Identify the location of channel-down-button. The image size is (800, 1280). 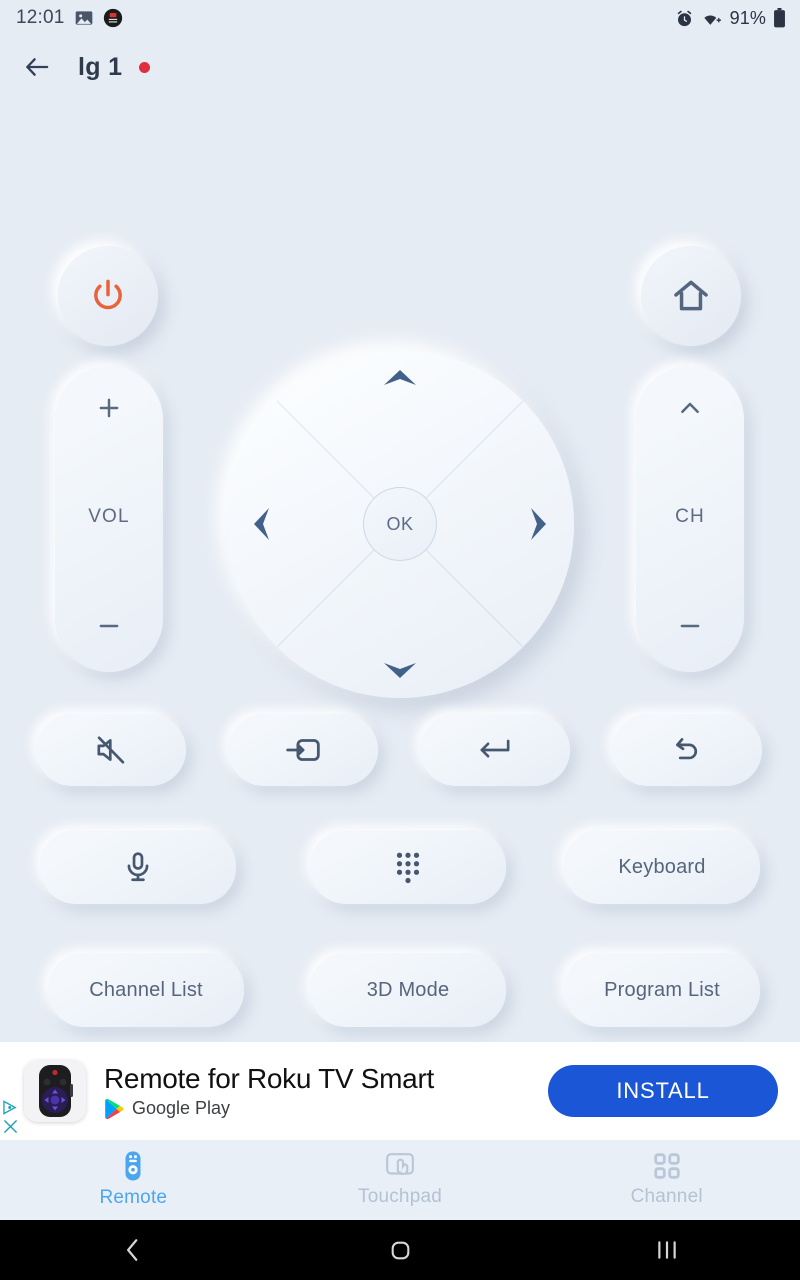
(690, 626).